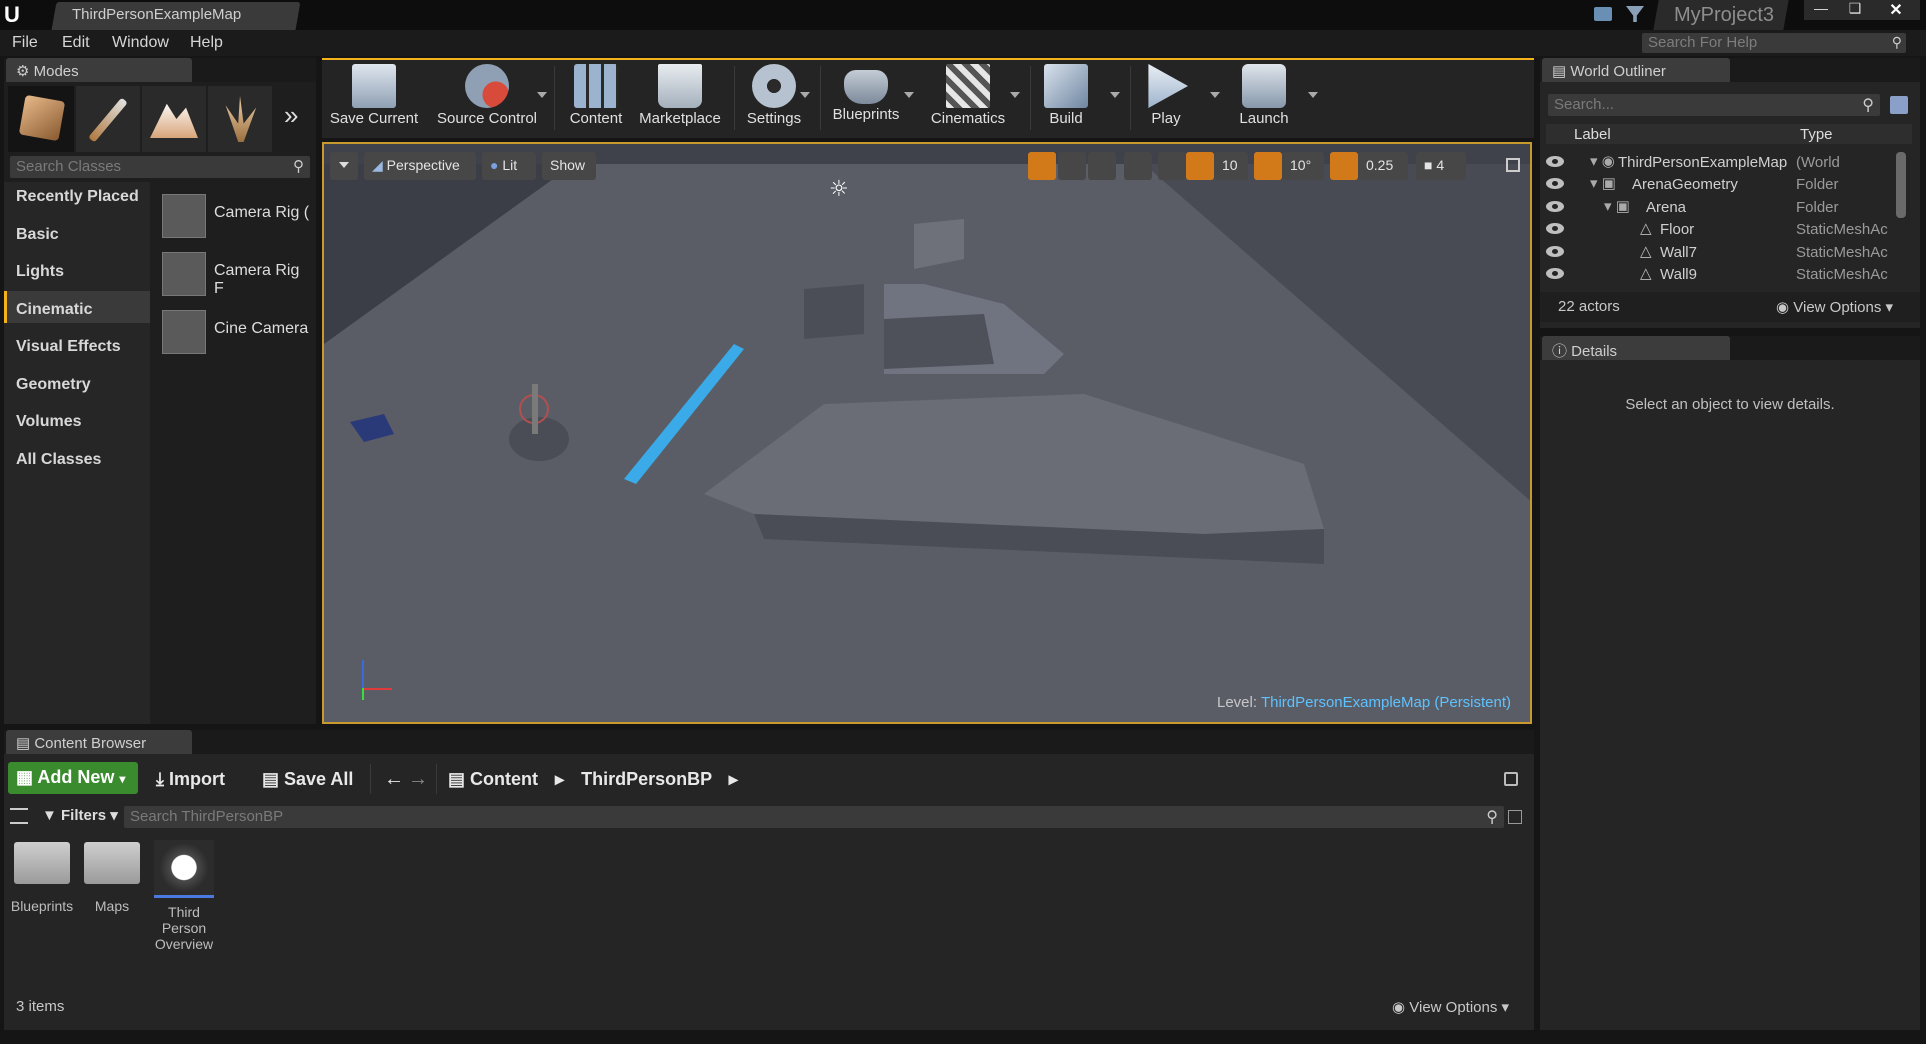 Image resolution: width=1926 pixels, height=1044 pixels. Describe the element at coordinates (1855, 10) in the screenshot. I see `maximize-button: ❑` at that location.